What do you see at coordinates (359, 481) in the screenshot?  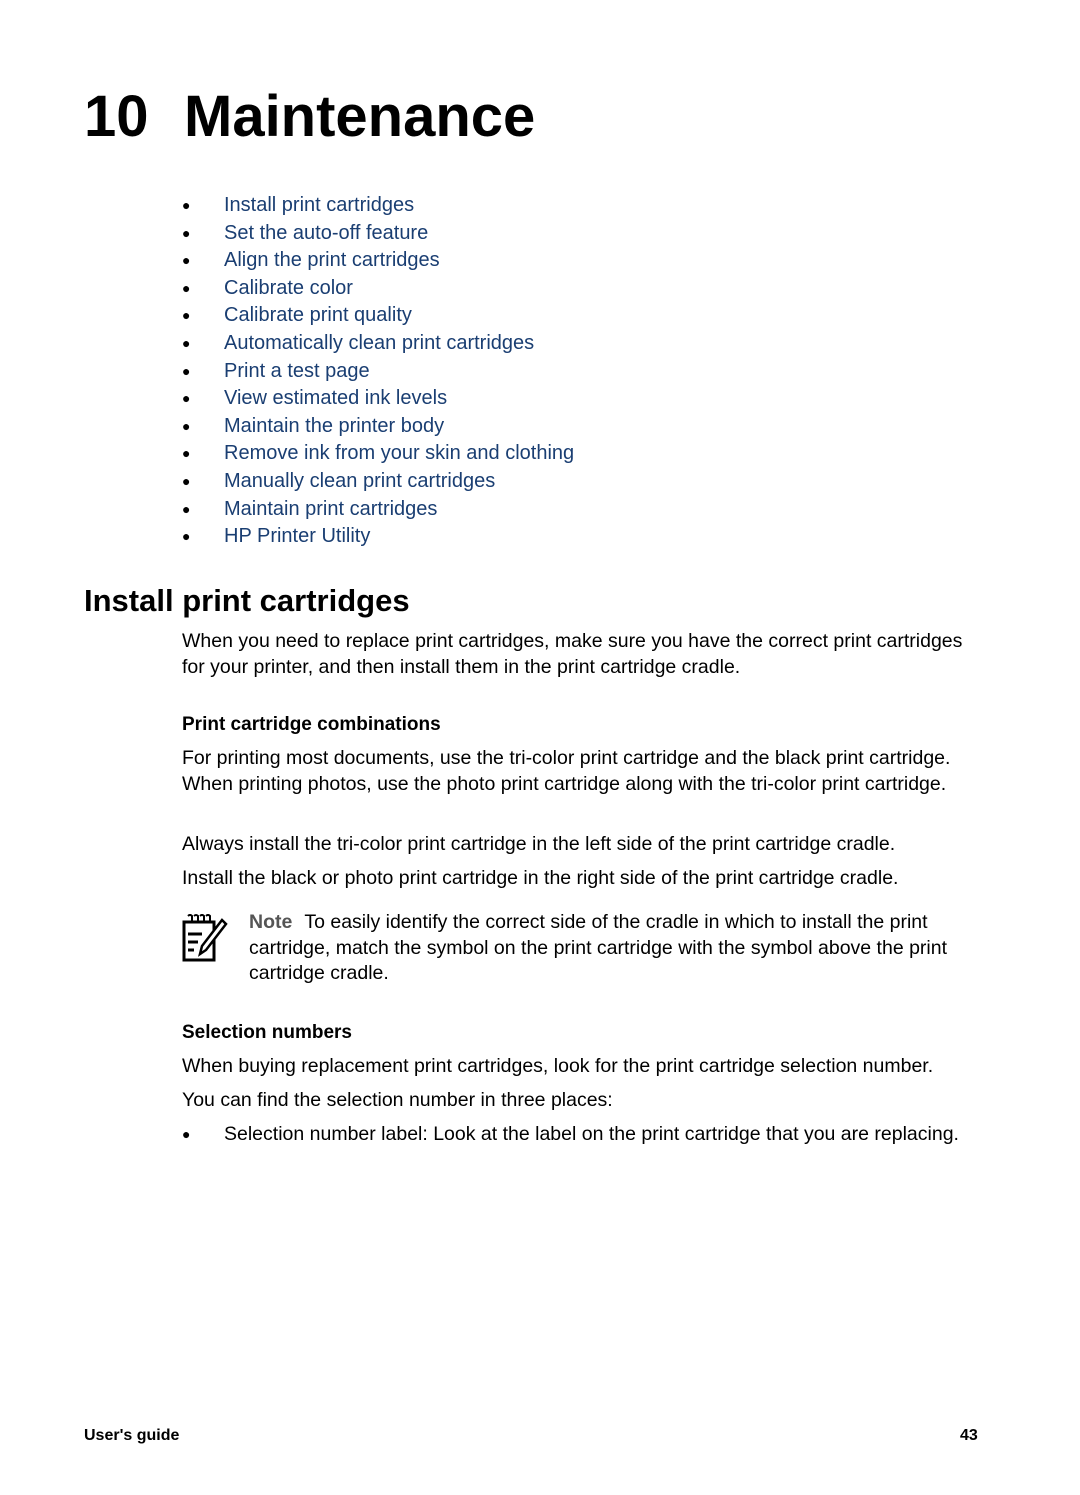 I see `toc-link: Manually clean print cartridges` at bounding box center [359, 481].